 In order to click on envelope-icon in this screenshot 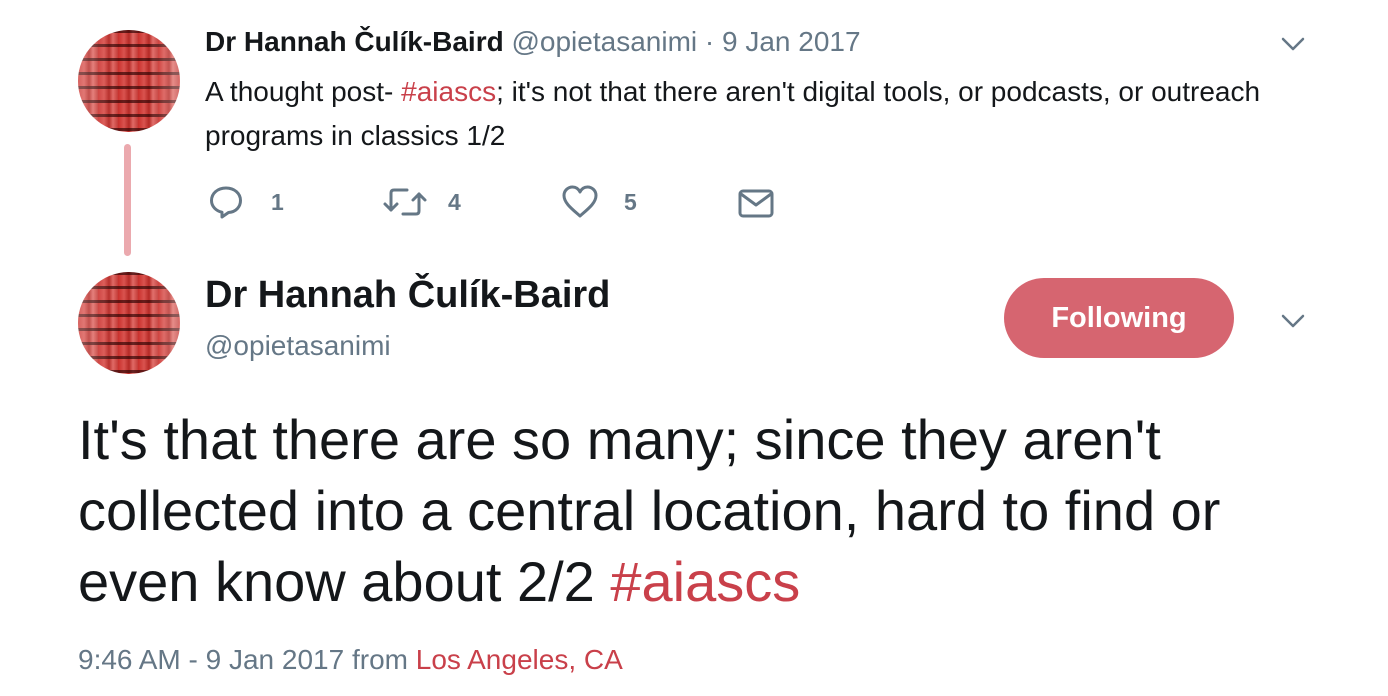, I will do `click(756, 203)`.